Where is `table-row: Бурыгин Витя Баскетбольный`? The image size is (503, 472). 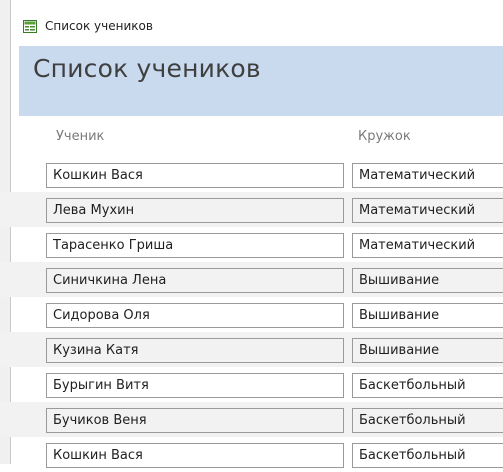
table-row: Бурыгин Витя Баскетбольный is located at coordinates (251, 384).